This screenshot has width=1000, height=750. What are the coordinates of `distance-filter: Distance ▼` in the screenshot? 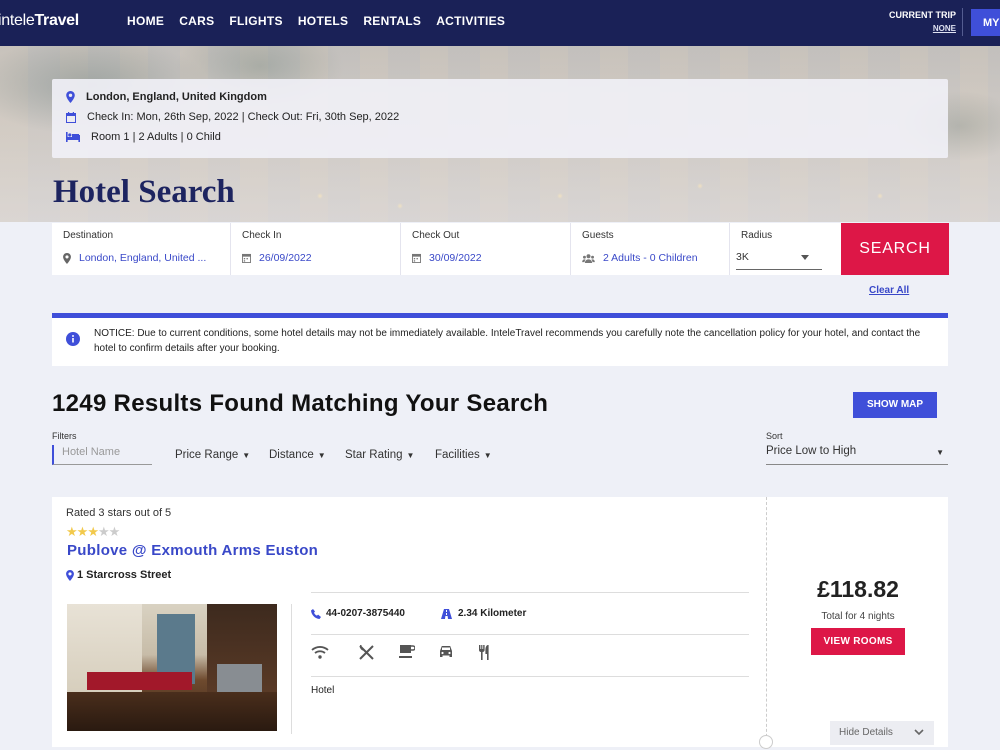 It's located at (297, 455).